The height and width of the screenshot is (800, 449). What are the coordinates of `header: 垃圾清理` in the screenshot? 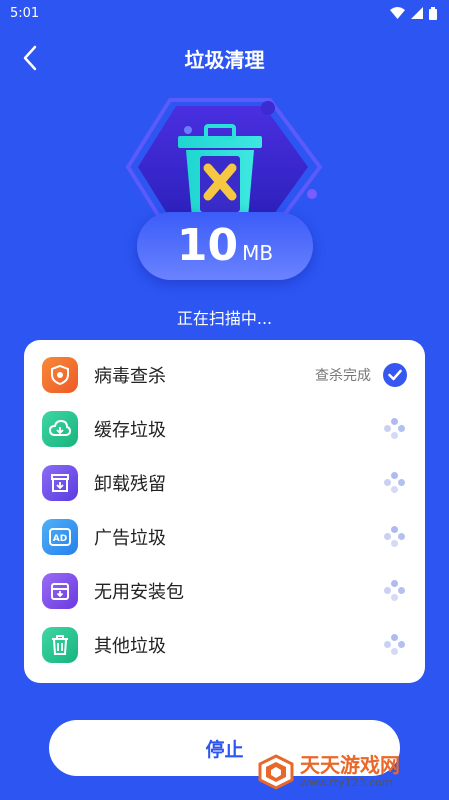 It's located at (224, 58).